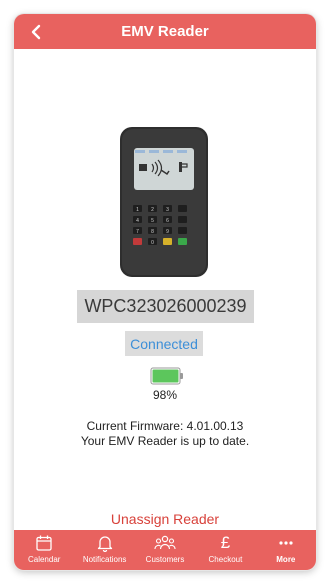  What do you see at coordinates (167, 210) in the screenshot?
I see `keypad-key-label: 3` at bounding box center [167, 210].